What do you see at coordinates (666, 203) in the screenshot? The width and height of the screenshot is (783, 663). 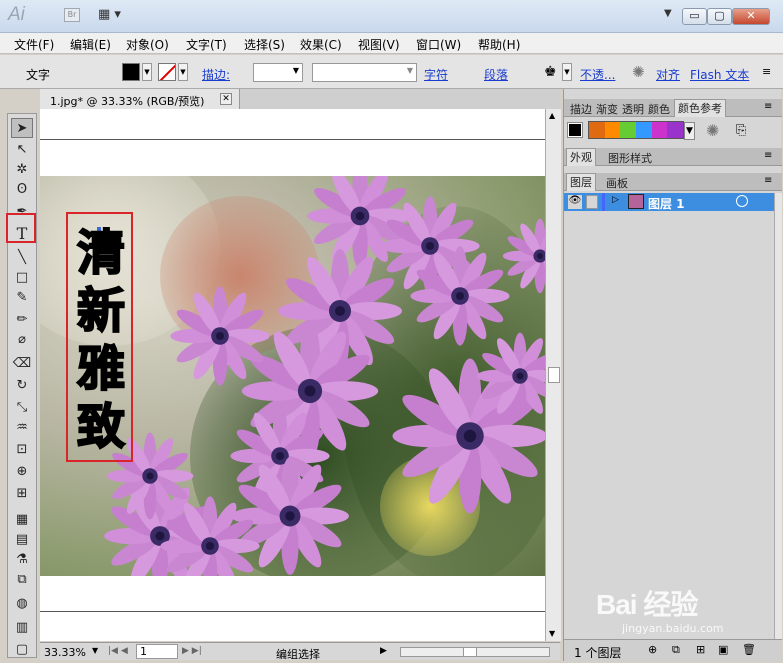 I see `layer-name: 图层 1` at bounding box center [666, 203].